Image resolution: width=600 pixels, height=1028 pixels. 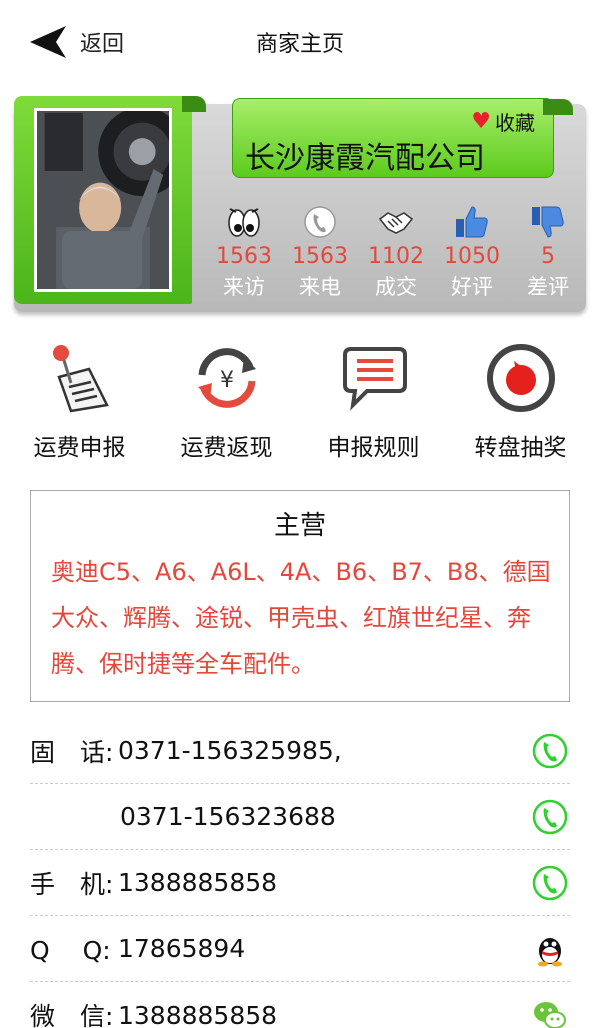 I want to click on stat-value: 1050, so click(x=472, y=256).